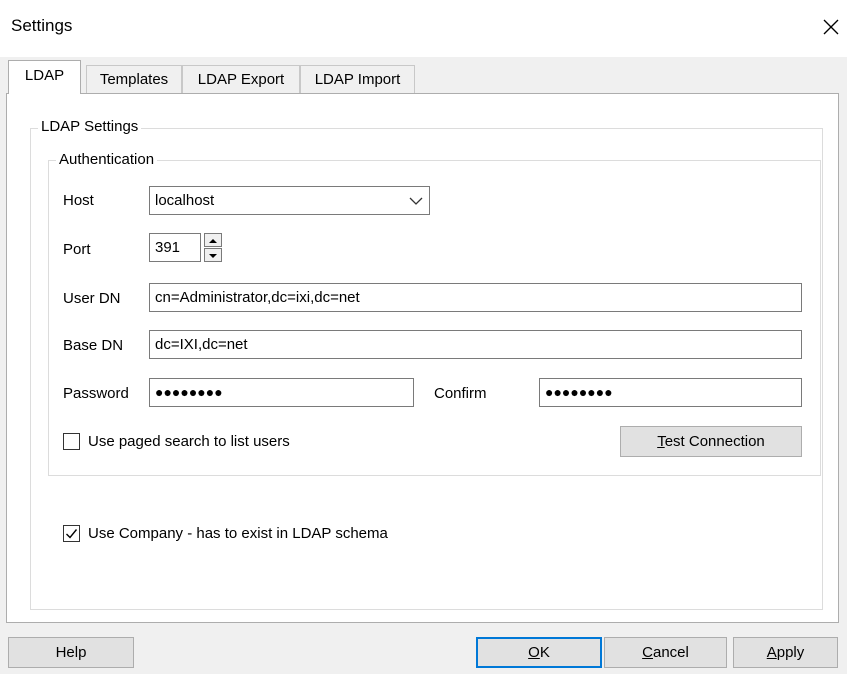 This screenshot has width=847, height=674. Describe the element at coordinates (289, 200) in the screenshot. I see `host-combobox: localhost` at that location.